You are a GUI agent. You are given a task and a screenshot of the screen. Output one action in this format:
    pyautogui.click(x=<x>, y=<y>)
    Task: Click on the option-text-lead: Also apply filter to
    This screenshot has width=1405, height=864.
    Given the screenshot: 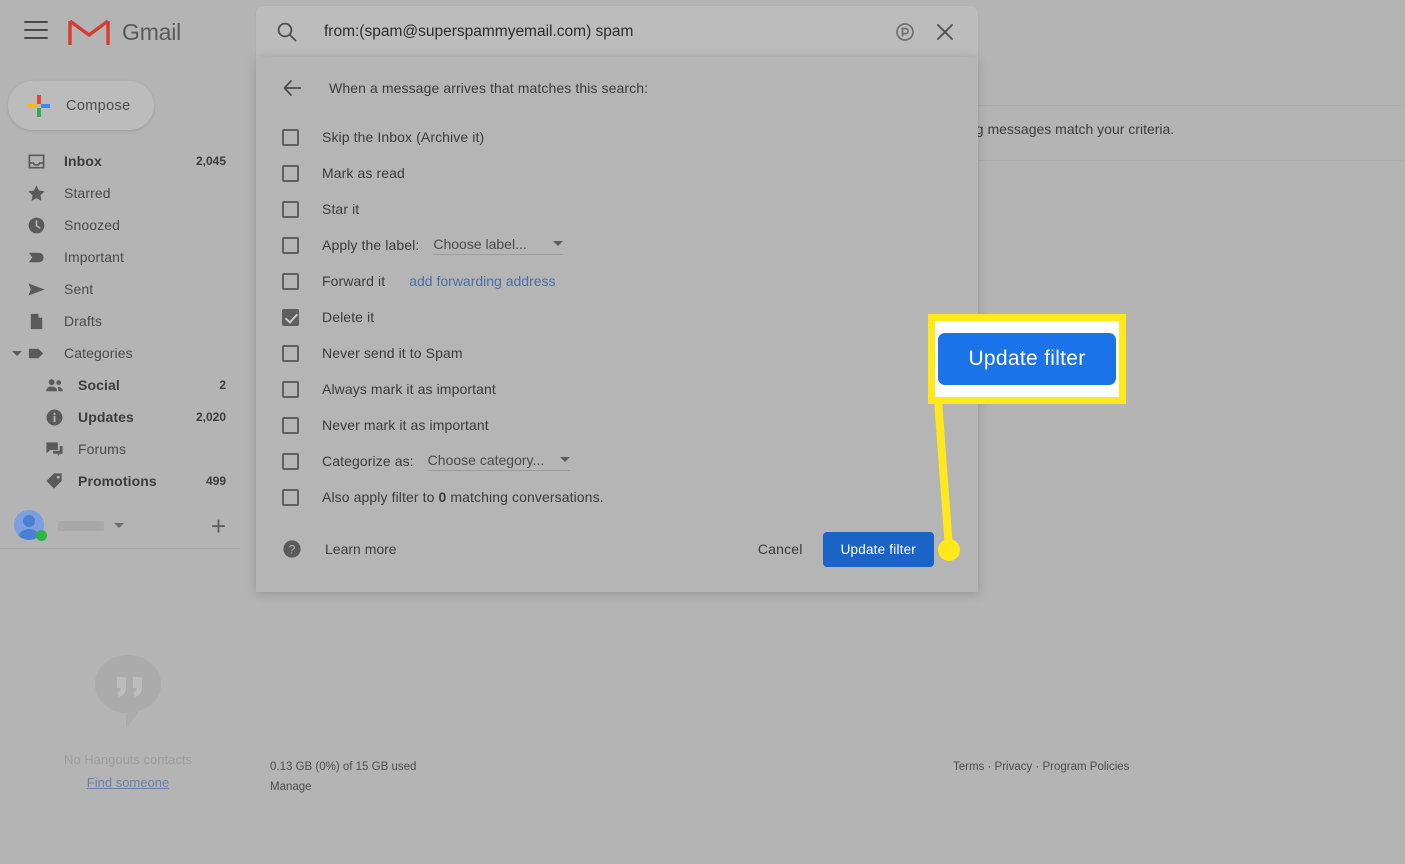 What is the action you would take?
    pyautogui.click(x=378, y=497)
    